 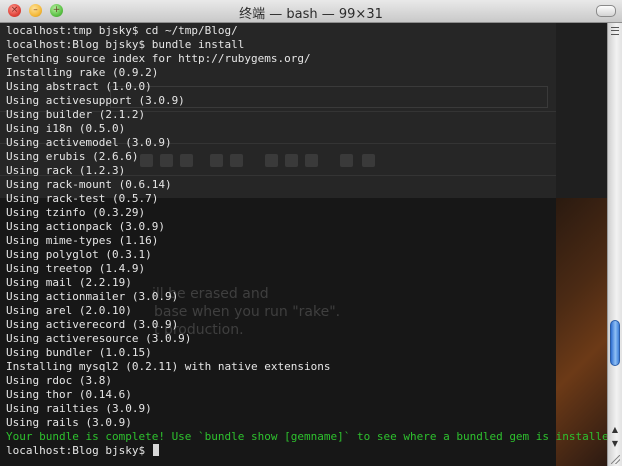 What do you see at coordinates (79, 450) in the screenshot?
I see `shell-prompt: localhost:Blog bjsky$` at bounding box center [79, 450].